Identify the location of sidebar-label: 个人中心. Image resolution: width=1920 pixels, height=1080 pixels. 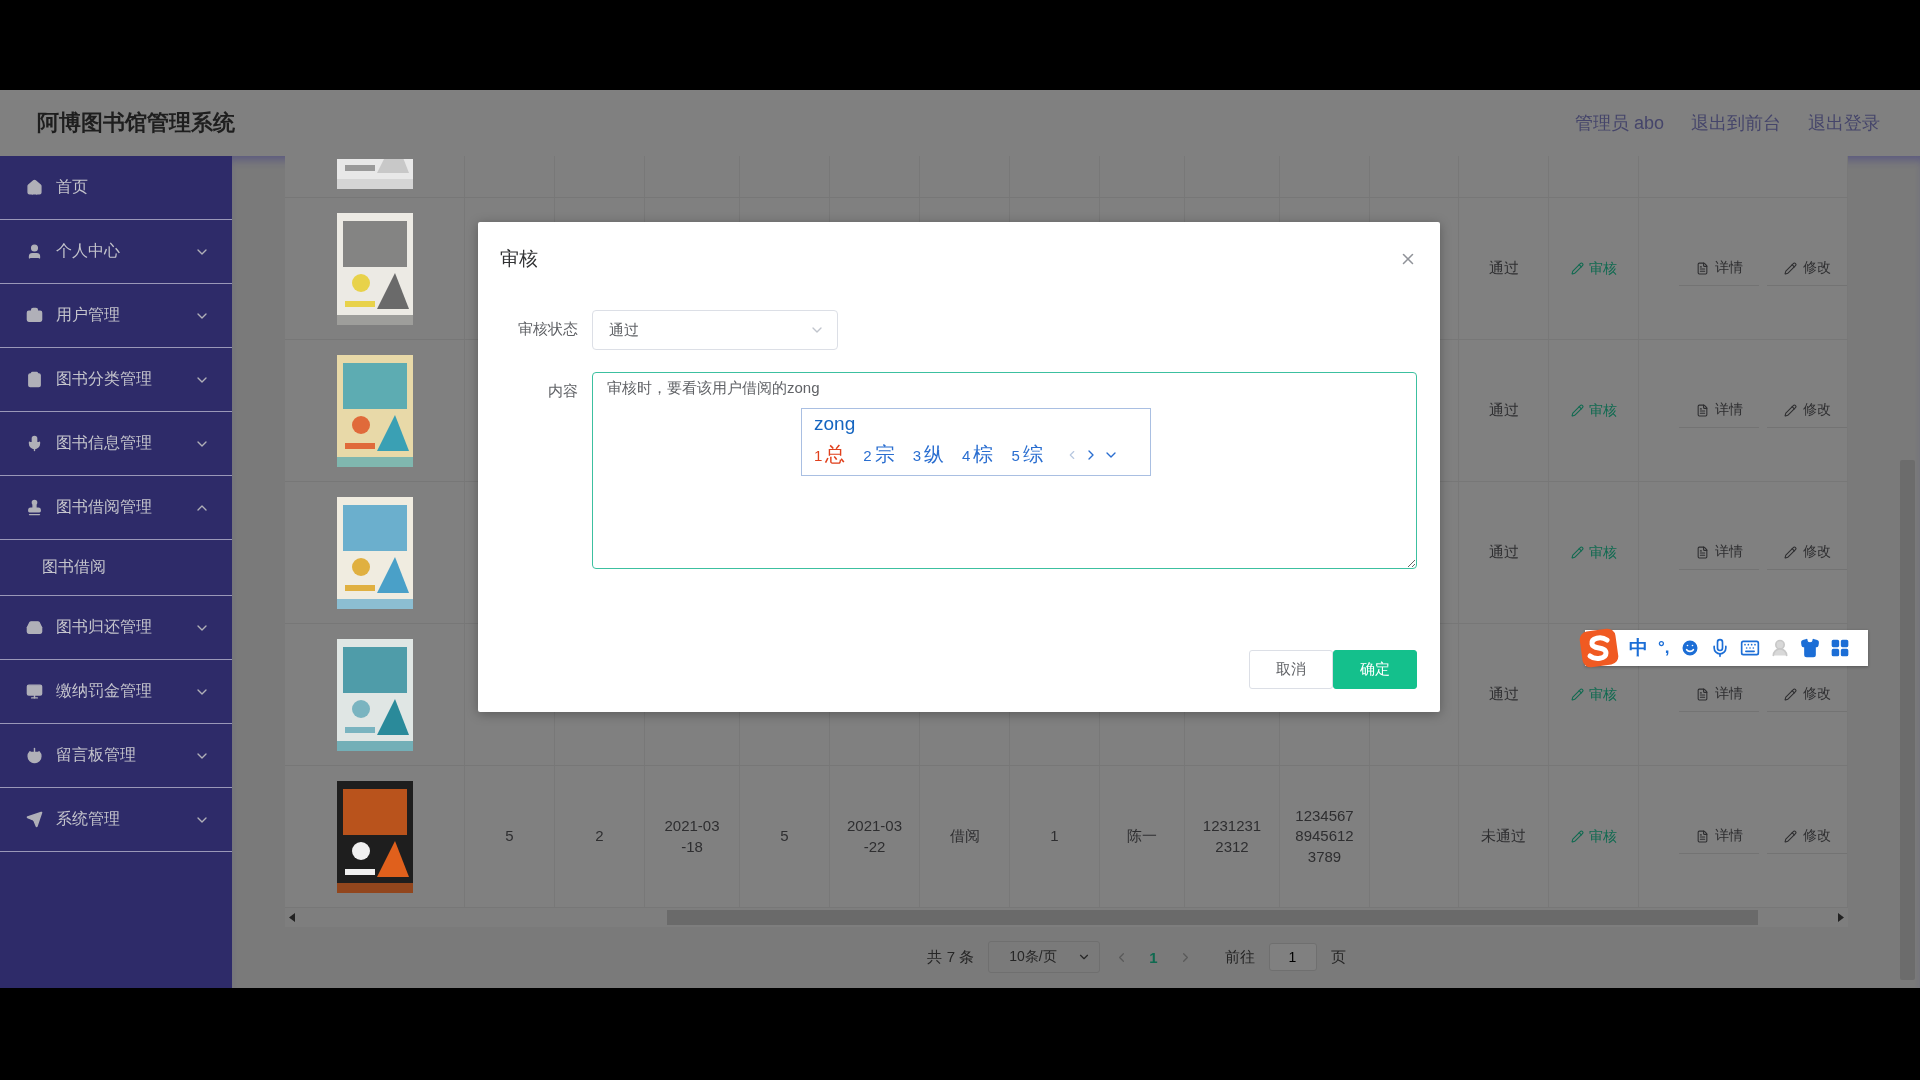
(88, 251).